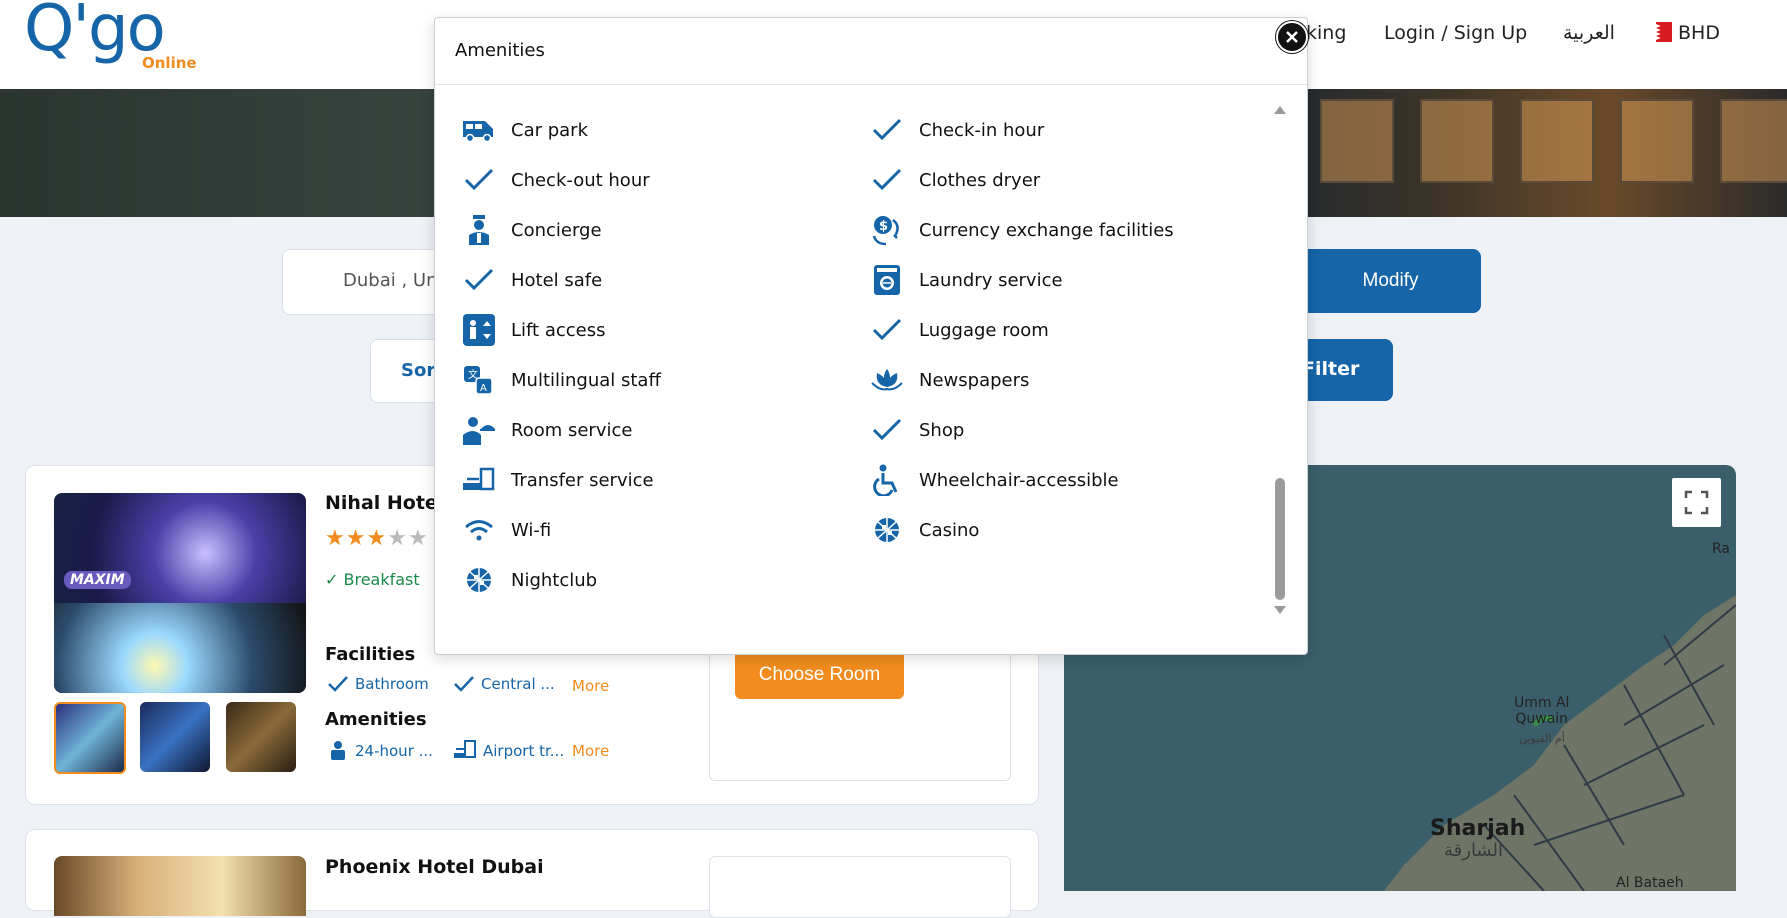 The image size is (1787, 918). What do you see at coordinates (372, 579) in the screenshot?
I see `breakfast-badge: ✓ Breakfast` at bounding box center [372, 579].